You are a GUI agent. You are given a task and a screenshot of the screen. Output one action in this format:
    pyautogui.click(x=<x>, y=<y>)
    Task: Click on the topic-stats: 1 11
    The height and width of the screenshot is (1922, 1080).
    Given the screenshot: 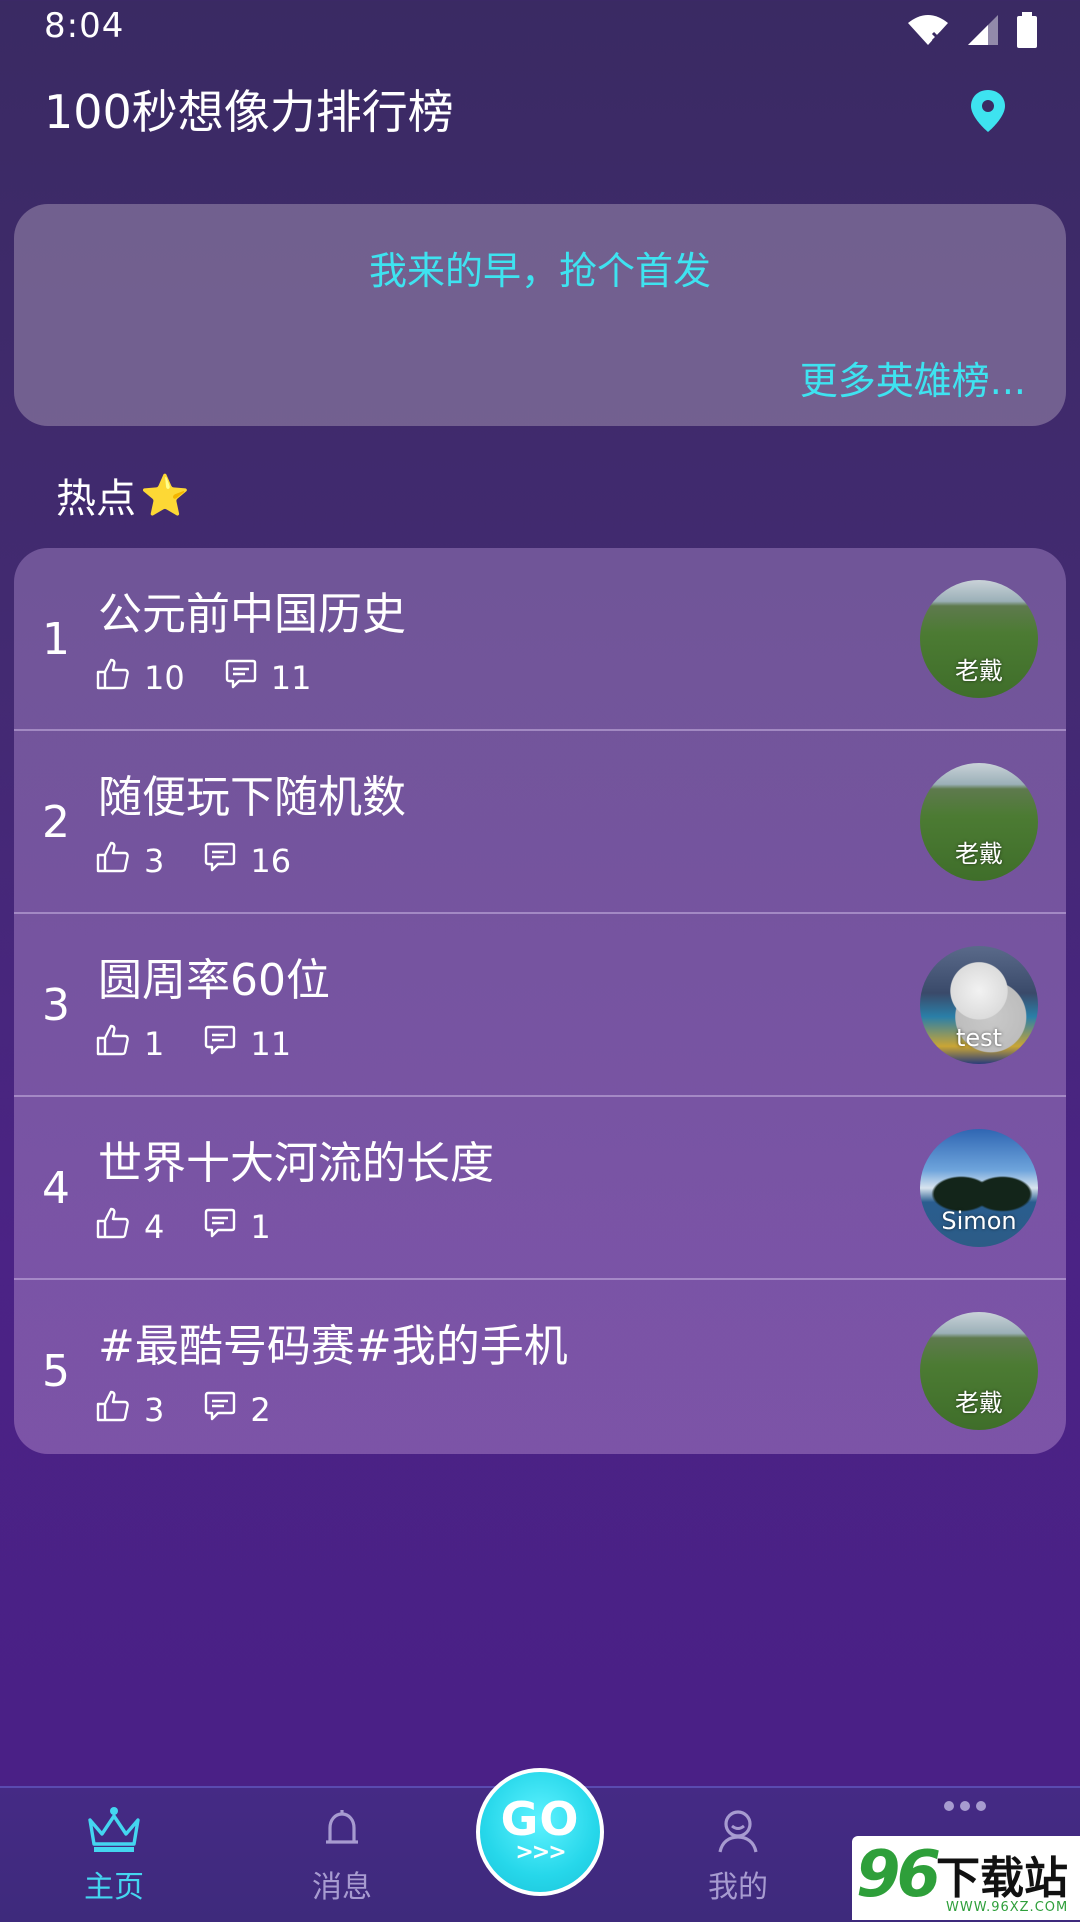 What is the action you would take?
    pyautogui.click(x=213, y=1044)
    